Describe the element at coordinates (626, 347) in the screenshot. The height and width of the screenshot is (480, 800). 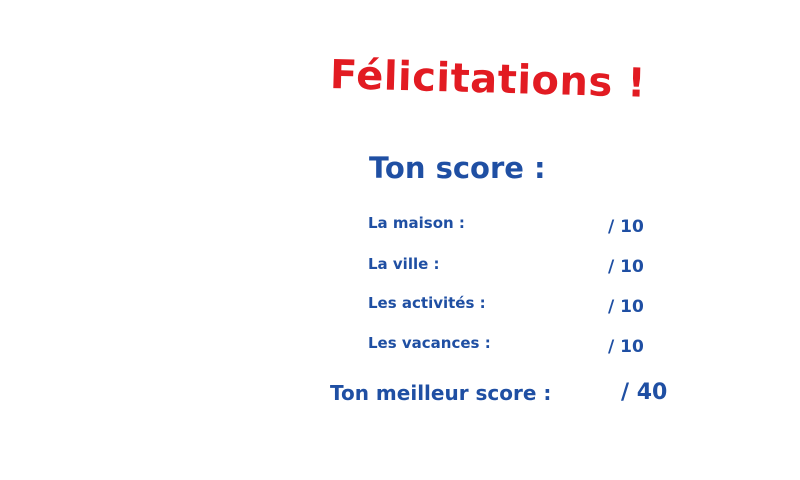
I see `score-value-vacances: / 10` at that location.